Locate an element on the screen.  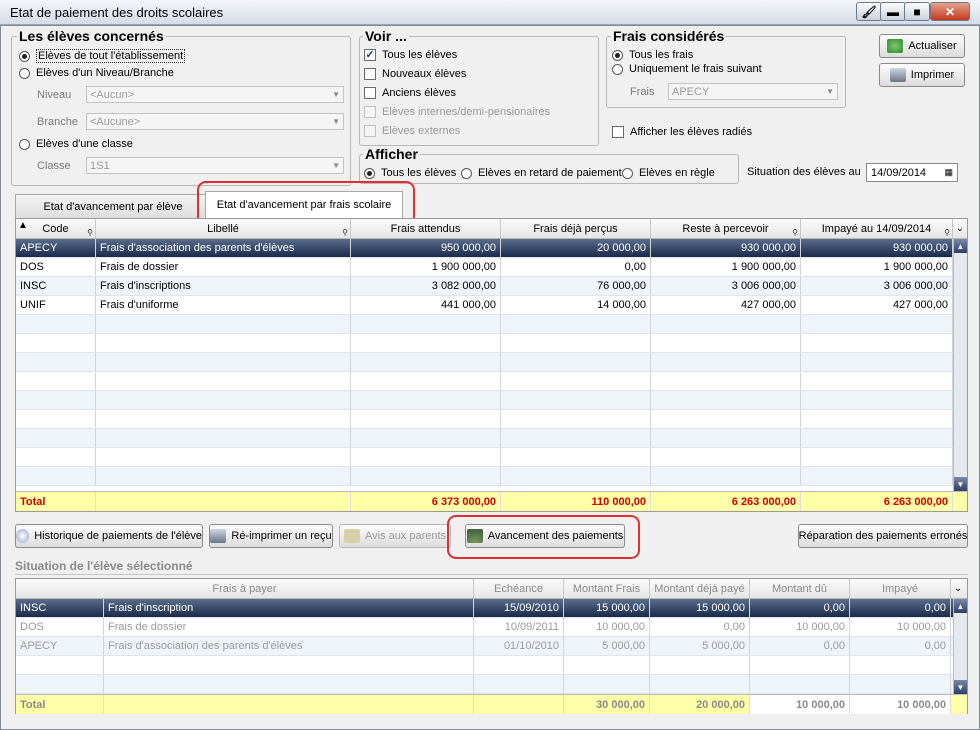
brush-icon: 🖌 is located at coordinates (869, 11).